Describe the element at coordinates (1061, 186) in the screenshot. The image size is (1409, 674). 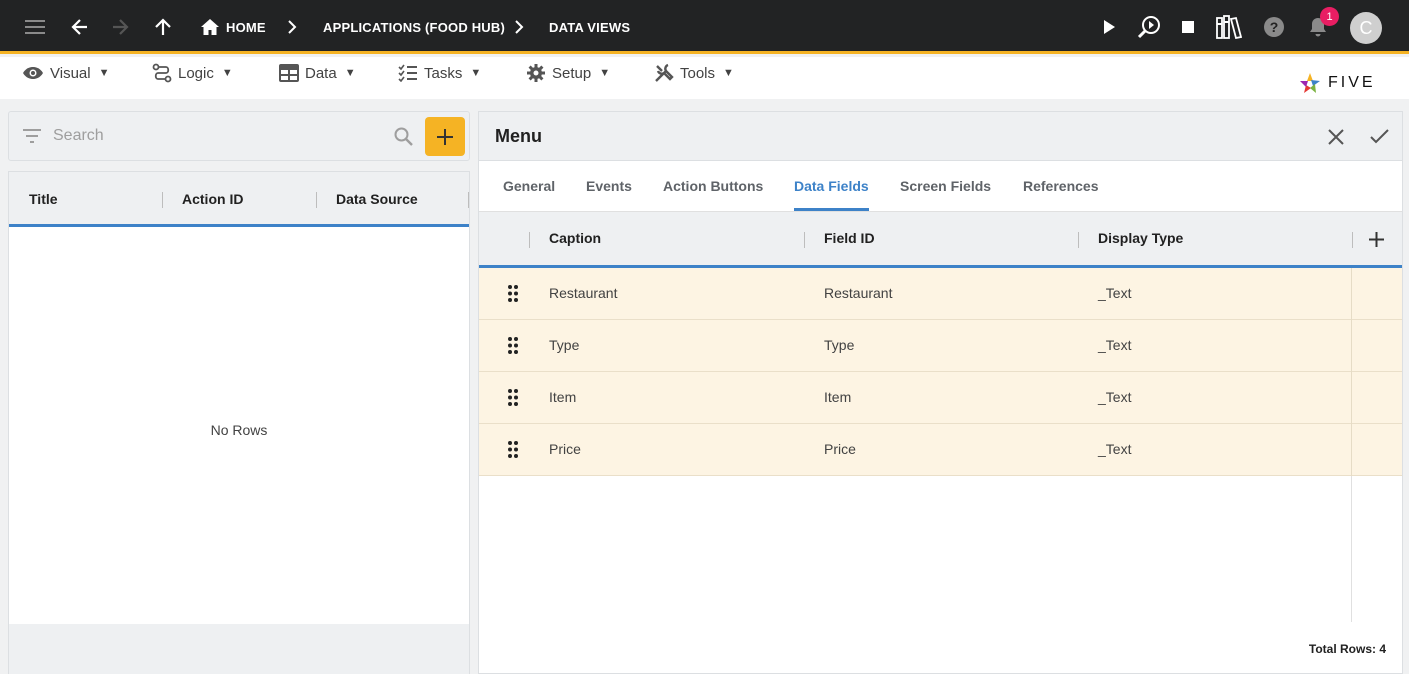
I see `tab-references: References` at that location.